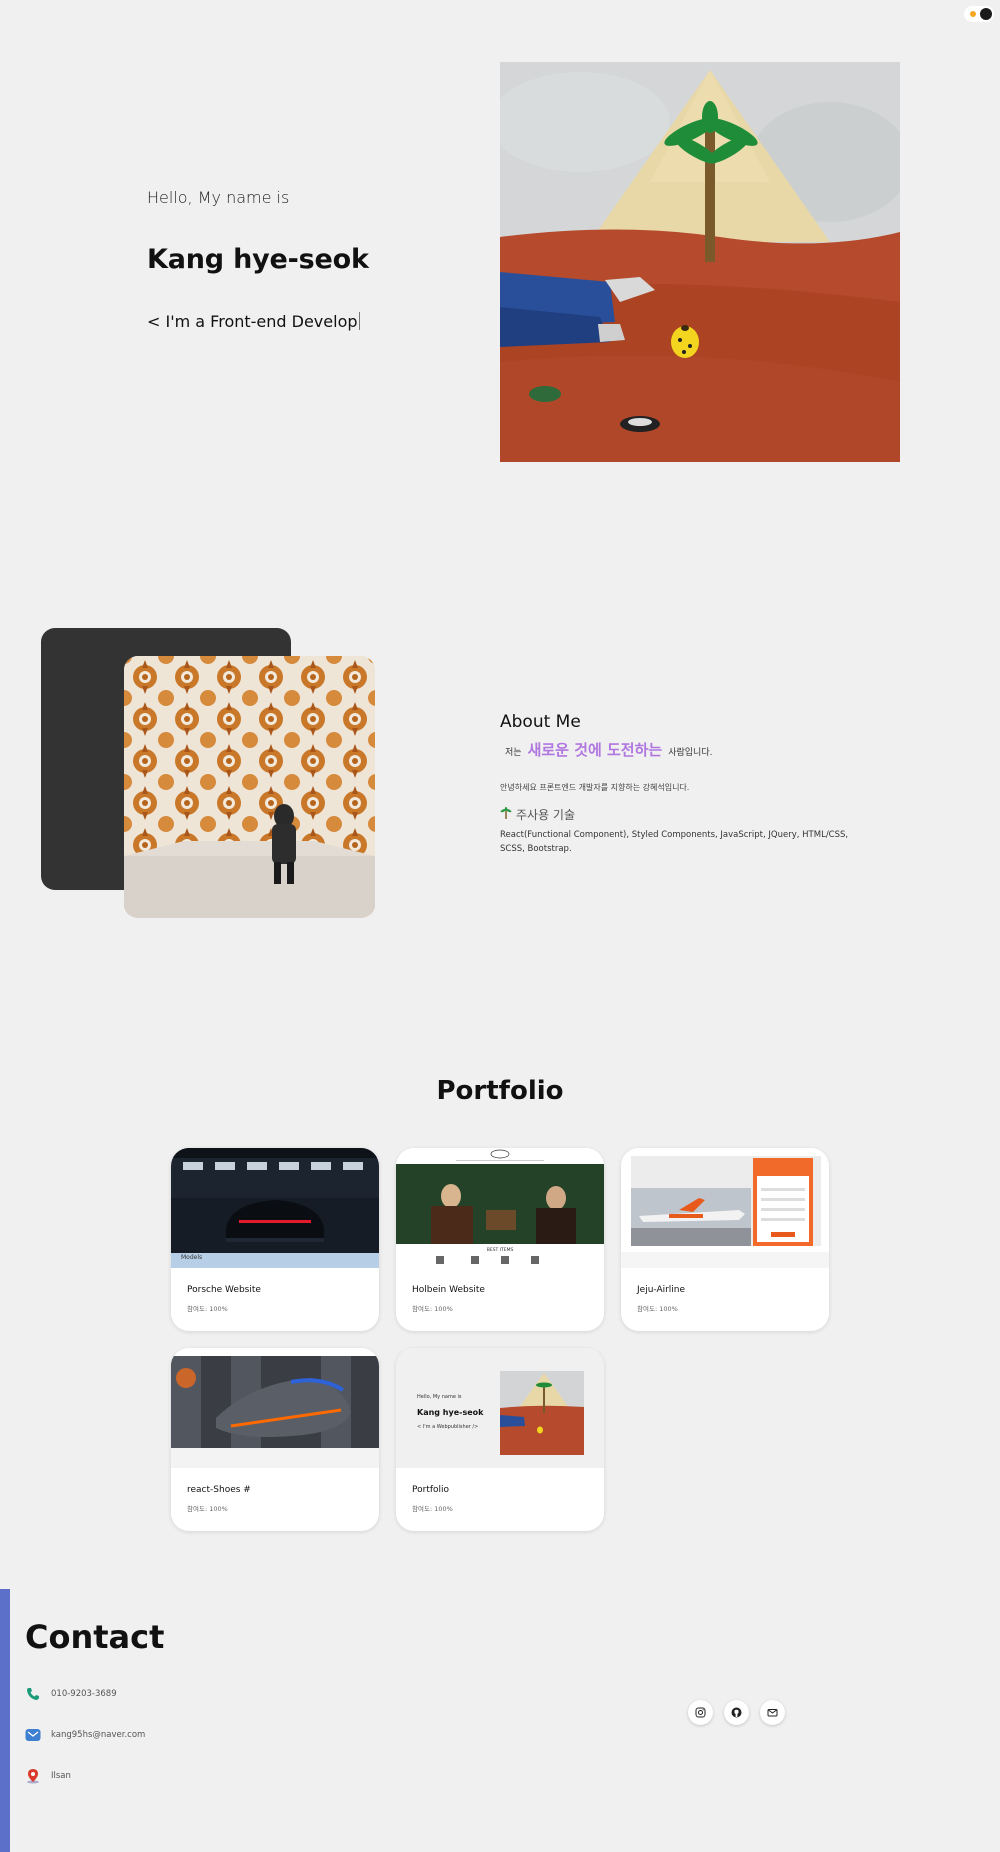  I want to click on hero-greeting: Hello, My name is, so click(218, 197).